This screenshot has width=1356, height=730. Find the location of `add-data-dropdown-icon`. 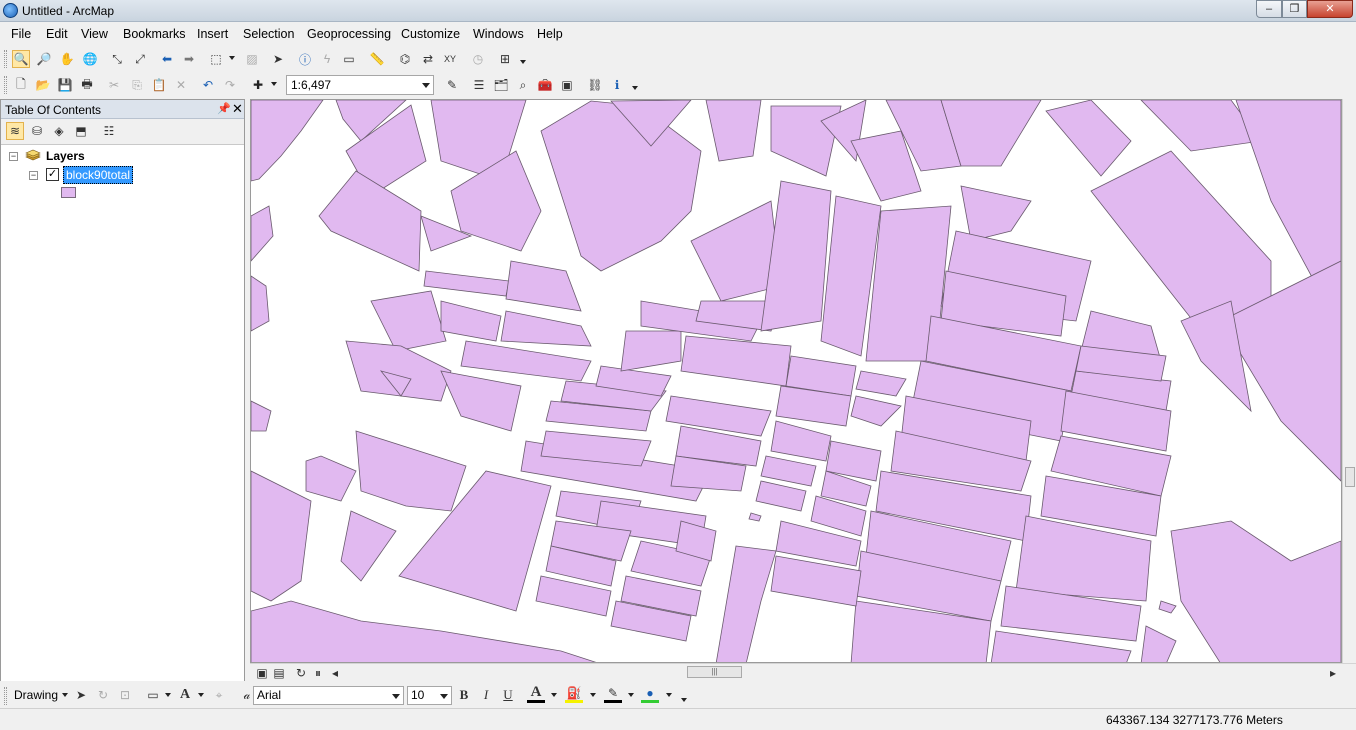

add-data-dropdown-icon is located at coordinates (274, 84).